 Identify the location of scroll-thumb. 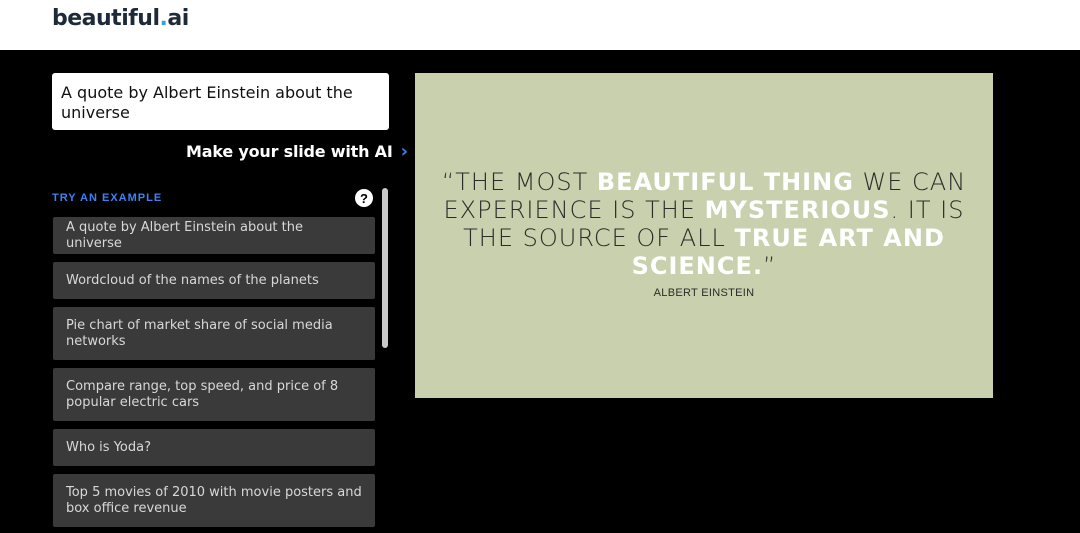
(385, 268).